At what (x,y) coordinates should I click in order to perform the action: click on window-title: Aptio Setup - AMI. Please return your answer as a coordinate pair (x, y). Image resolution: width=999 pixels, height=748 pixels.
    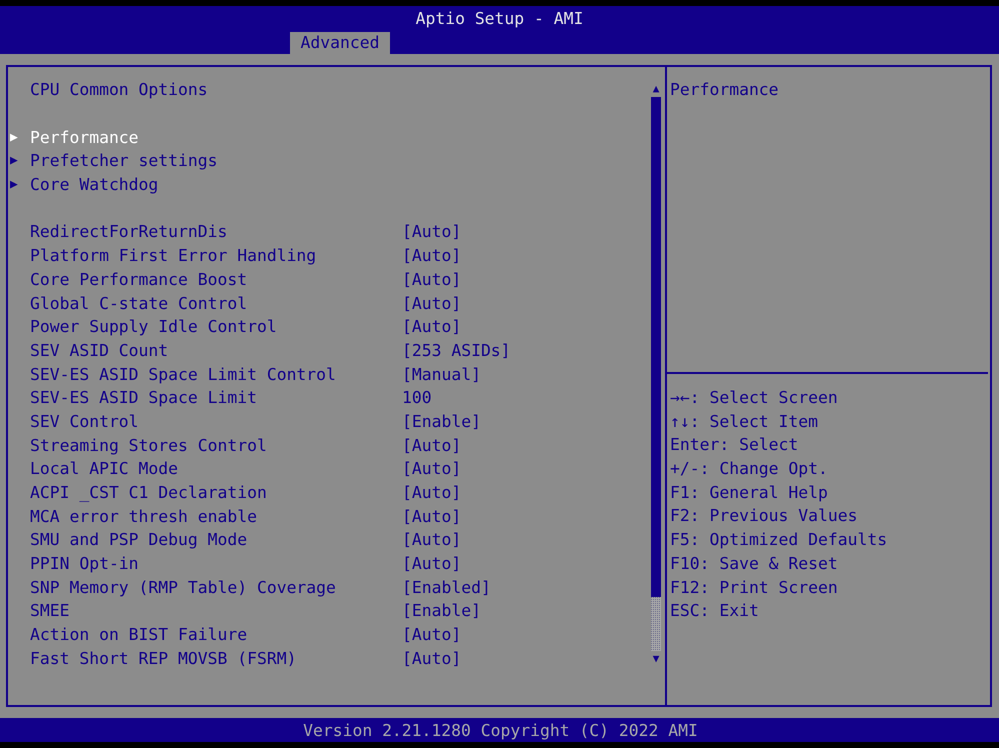
    Looking at the image, I should click on (500, 19).